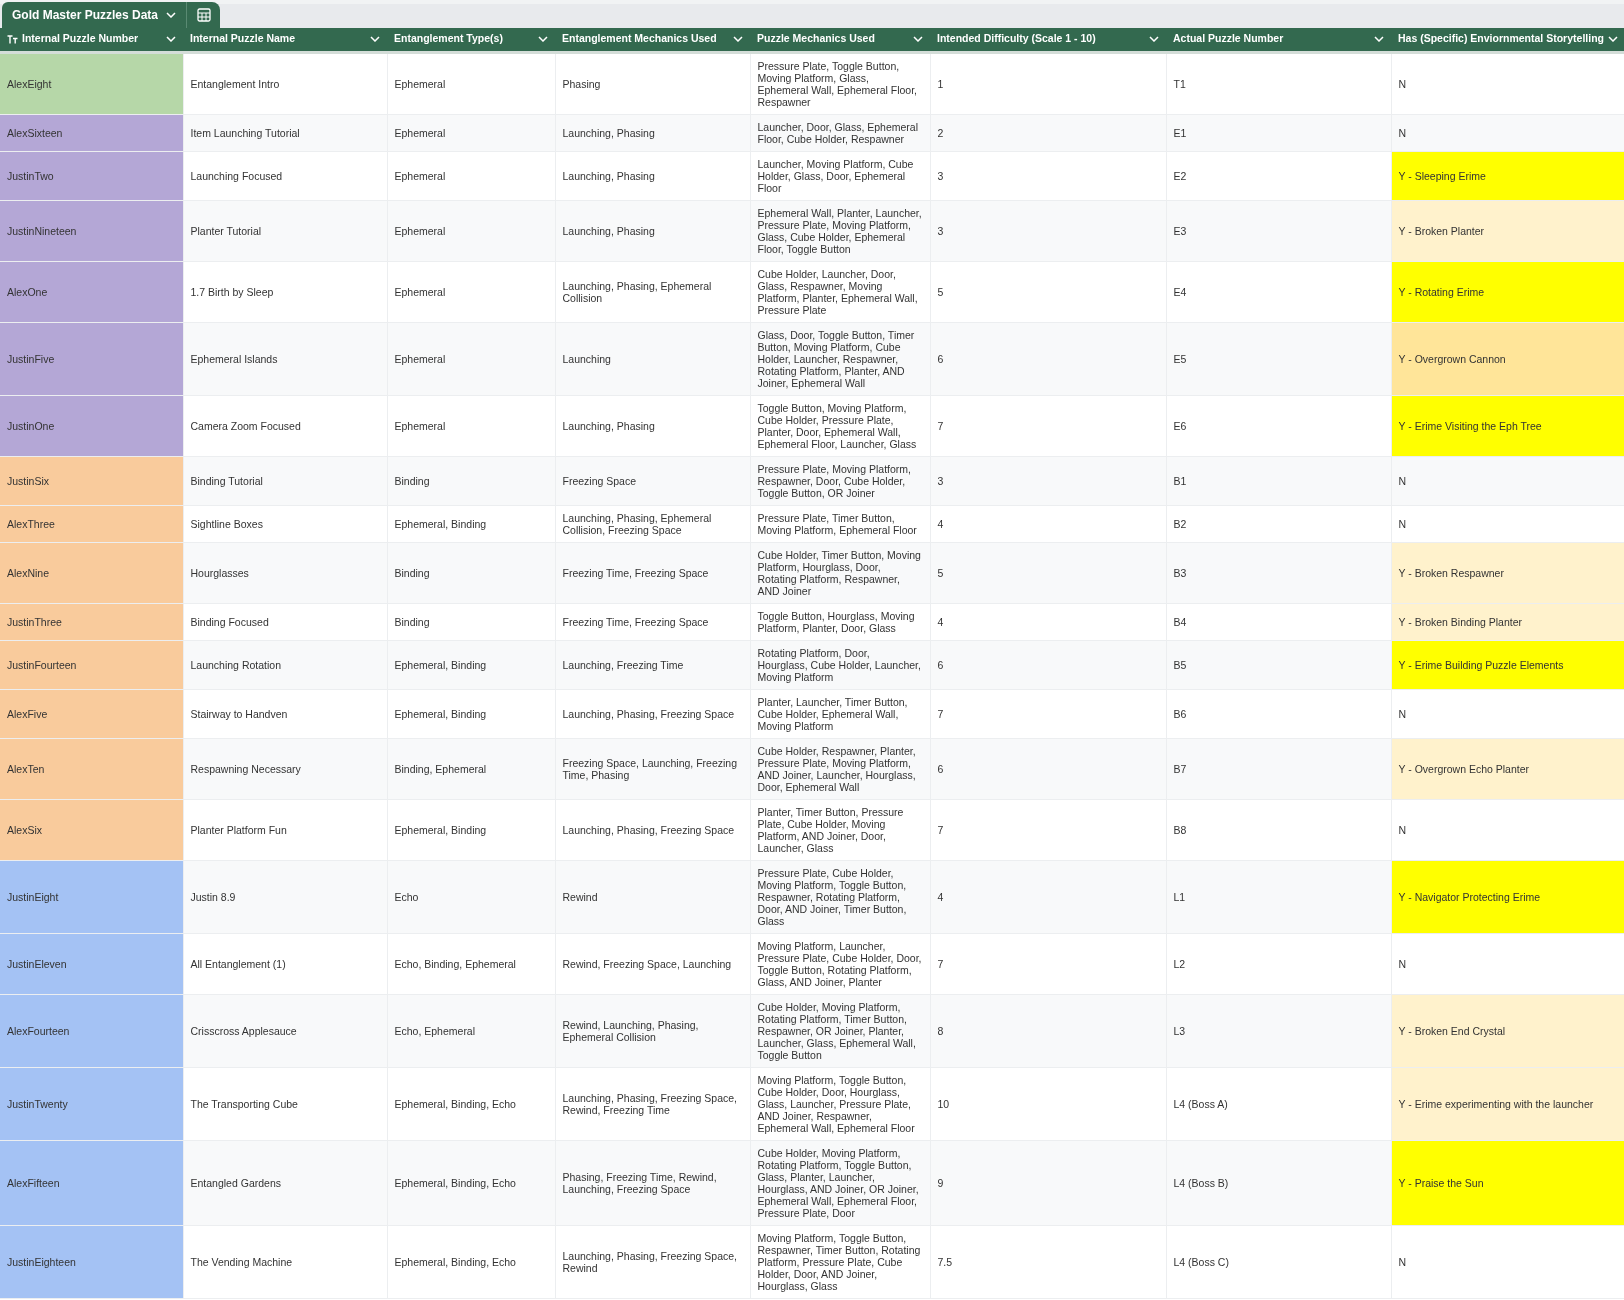 The image size is (1624, 1300). Describe the element at coordinates (91, 1182) in the screenshot. I see `table-cell: AlexFifteen` at that location.